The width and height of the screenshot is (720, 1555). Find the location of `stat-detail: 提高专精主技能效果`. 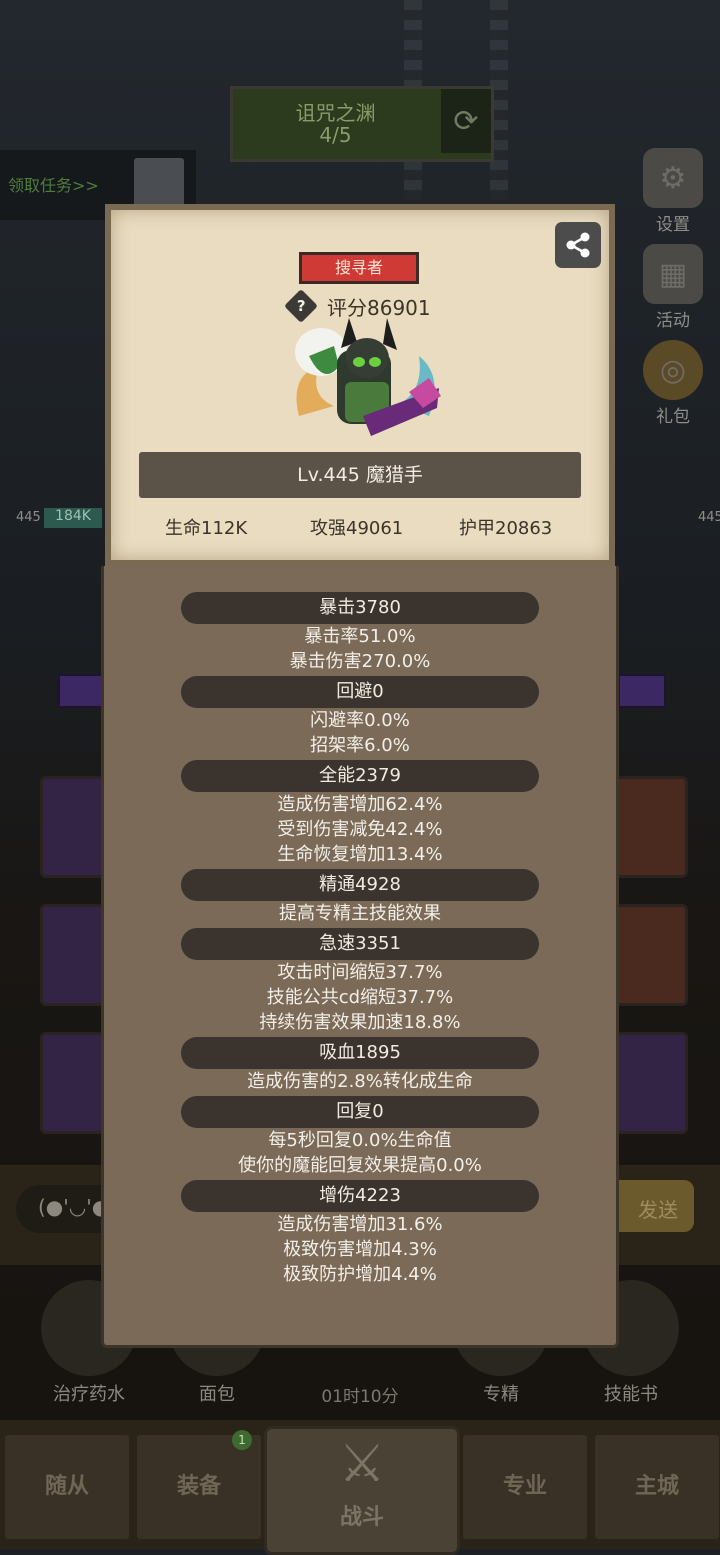

stat-detail: 提高专精主技能效果 is located at coordinates (360, 913).